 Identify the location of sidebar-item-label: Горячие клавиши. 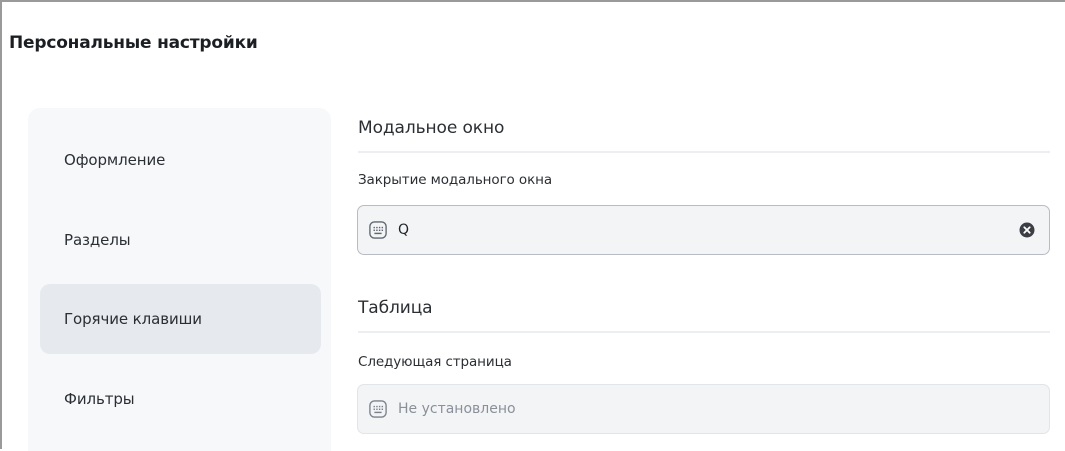
(133, 319).